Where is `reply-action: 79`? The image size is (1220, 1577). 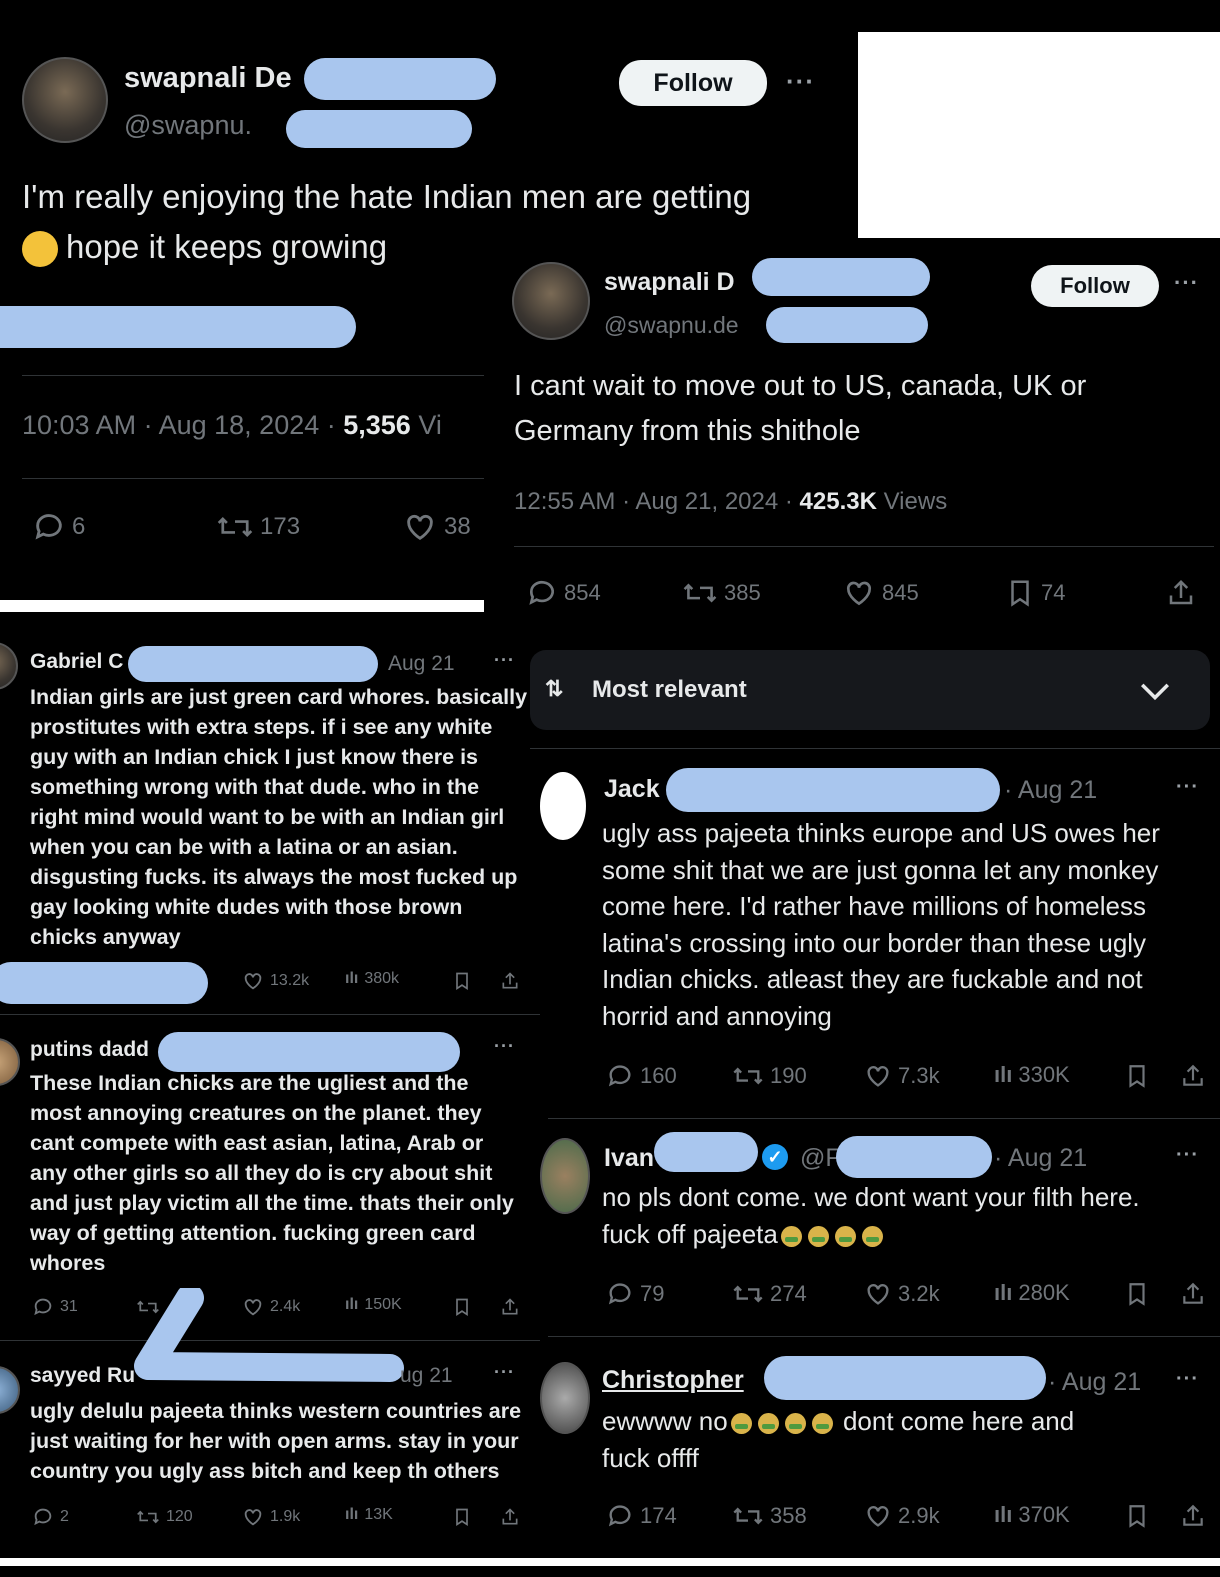 reply-action: 79 is located at coordinates (635, 1294).